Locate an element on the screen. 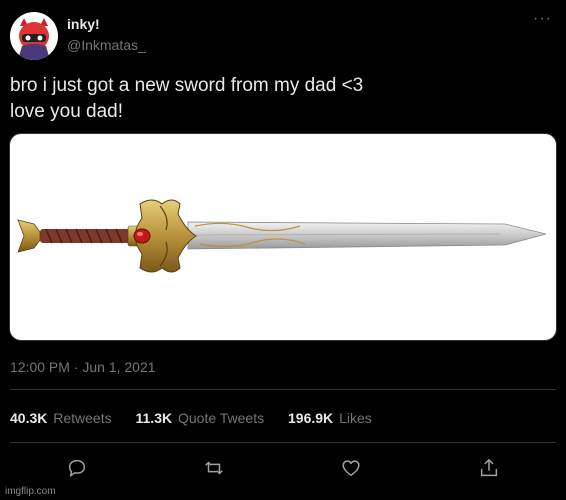  likes-stat: 196.9K Likes is located at coordinates (330, 418).